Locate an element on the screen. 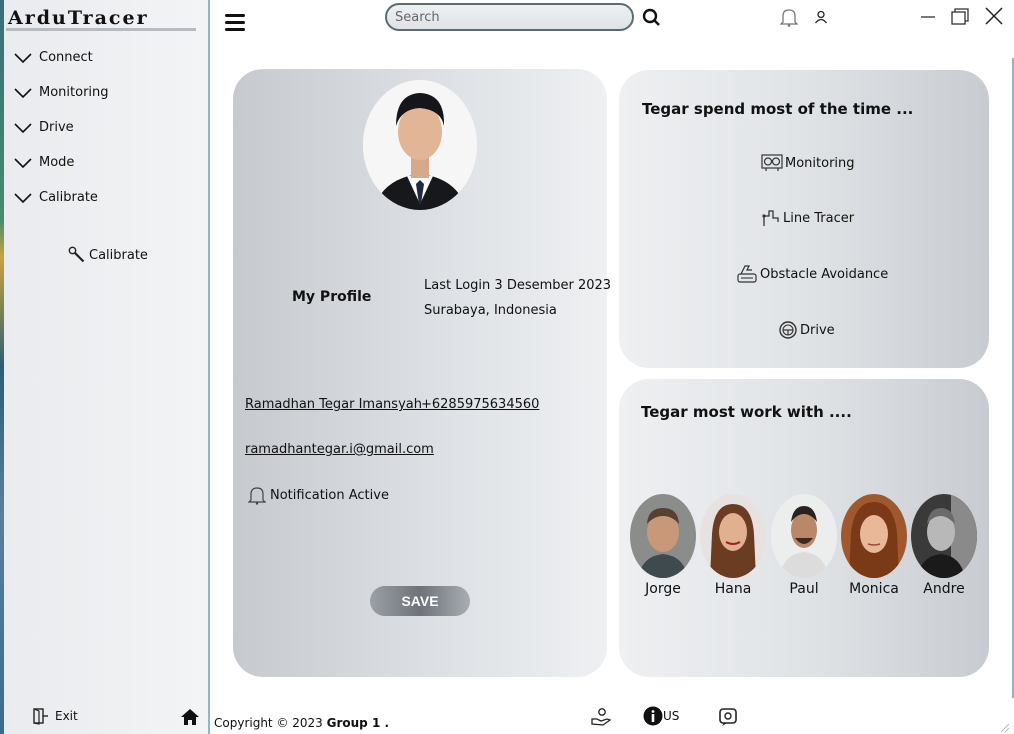 The width and height of the screenshot is (1014, 734). calibrate-button: Calibrate is located at coordinates (108, 255).